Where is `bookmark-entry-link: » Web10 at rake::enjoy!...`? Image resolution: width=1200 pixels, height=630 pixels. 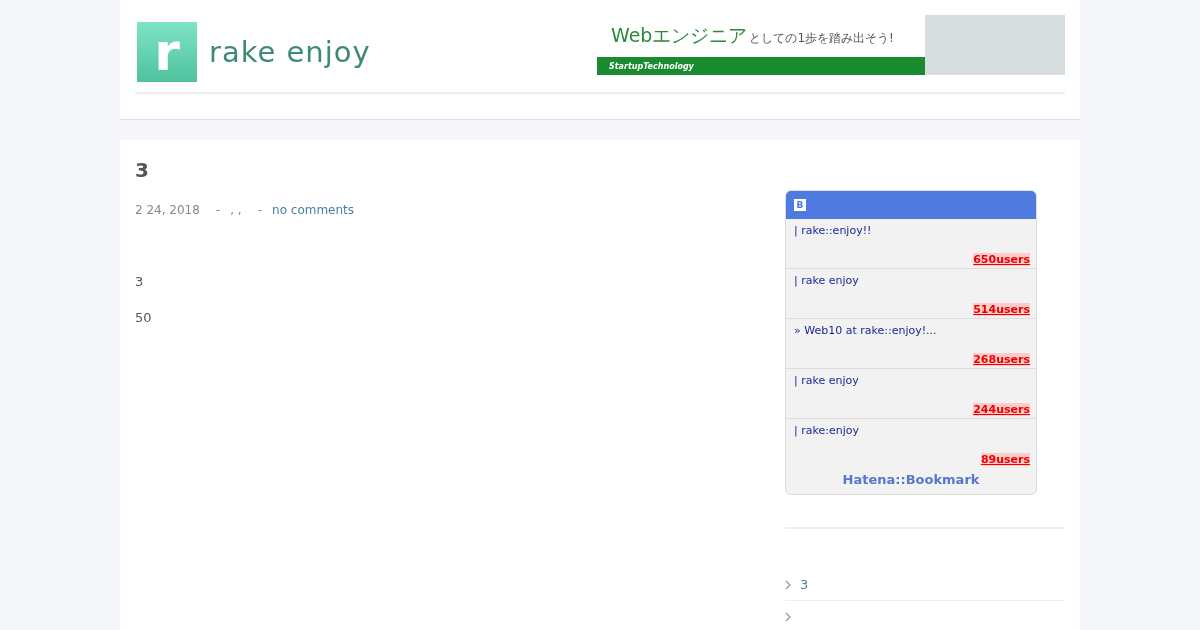
bookmark-entry-link: » Web10 at rake::enjoy!... is located at coordinates (912, 330).